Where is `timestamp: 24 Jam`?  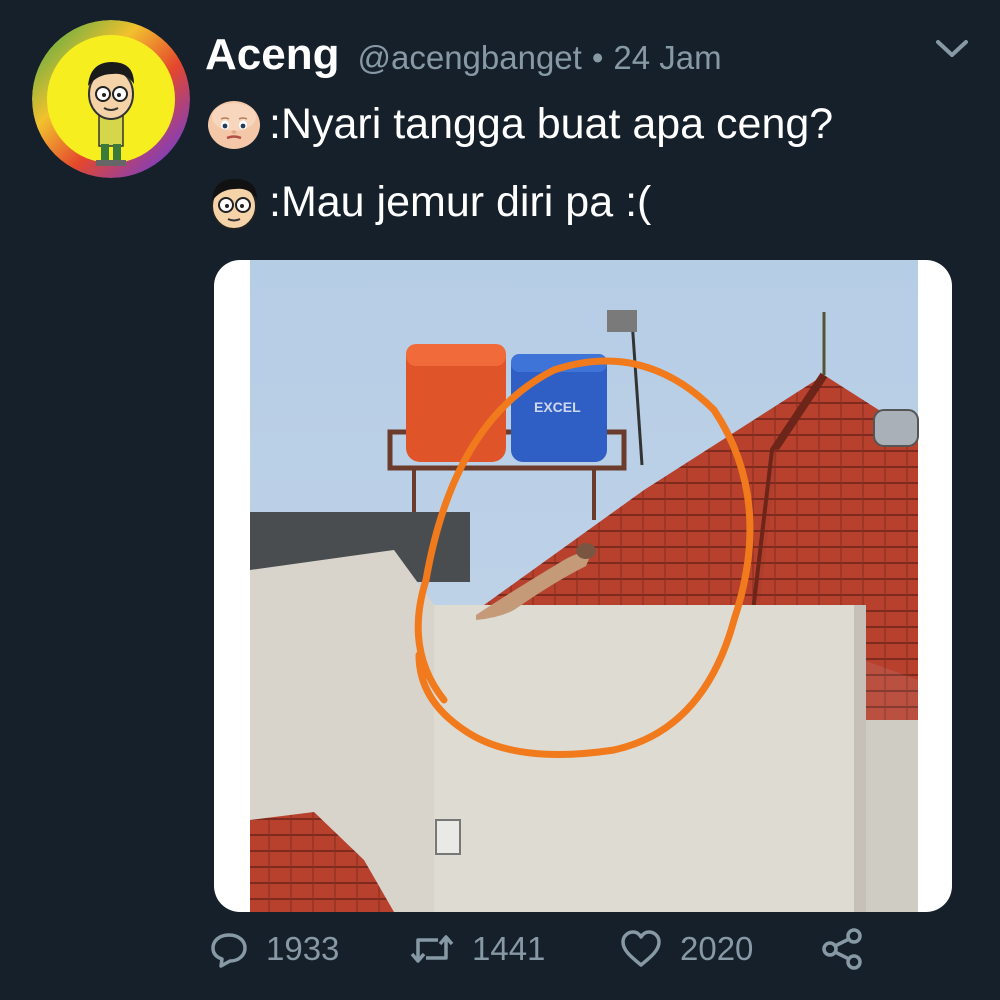 timestamp: 24 Jam is located at coordinates (667, 58).